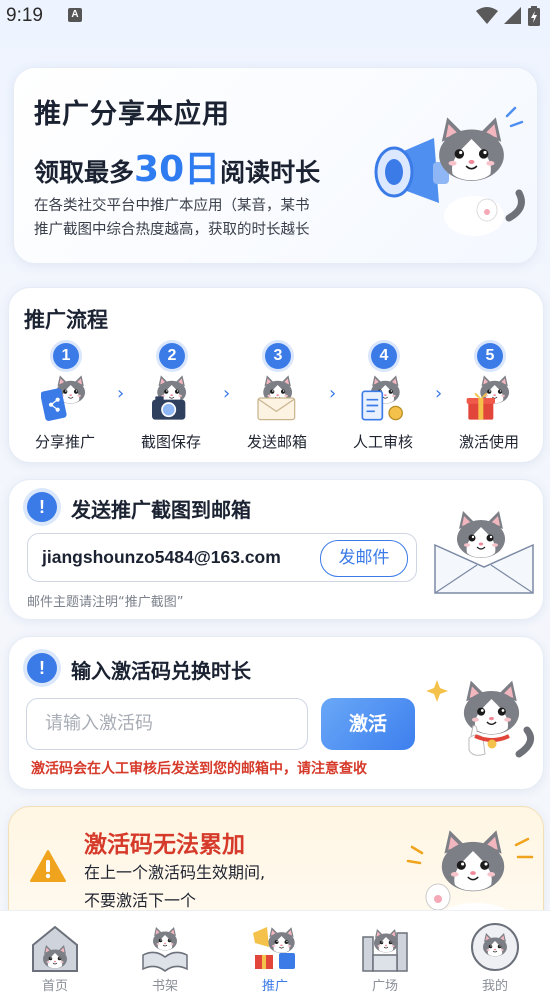  Describe the element at coordinates (75, 15) in the screenshot. I see `notification-icon: A` at that location.